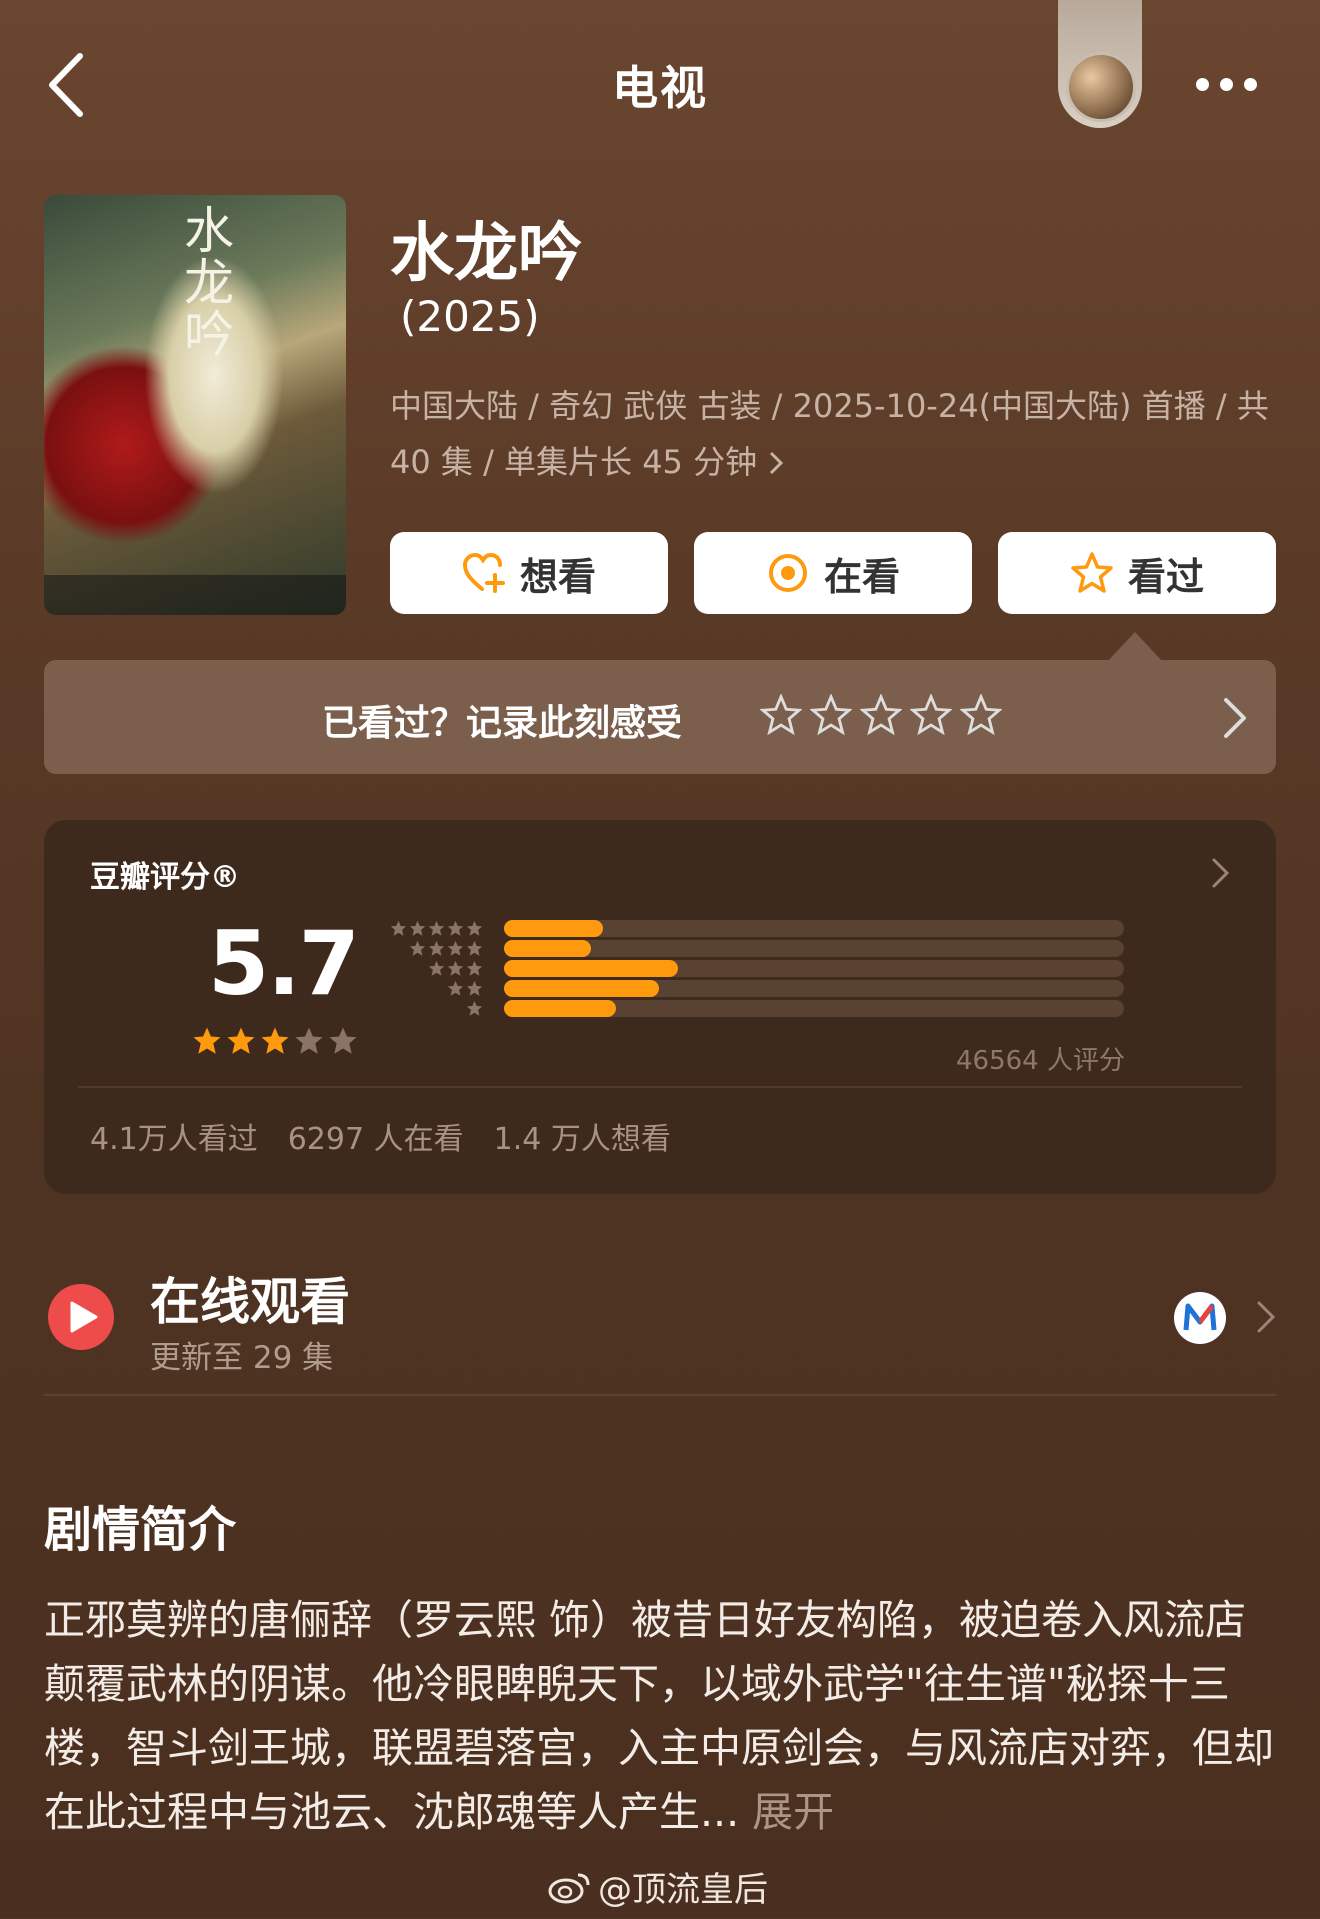 This screenshot has width=1320, height=1919. I want to click on want-button: 想看, so click(529, 573).